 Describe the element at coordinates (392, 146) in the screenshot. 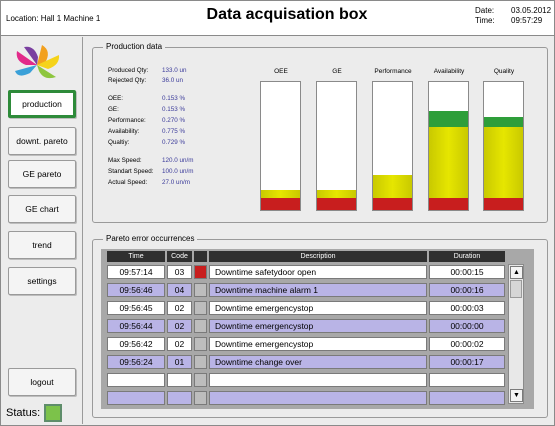

I see `gauge-performance` at that location.